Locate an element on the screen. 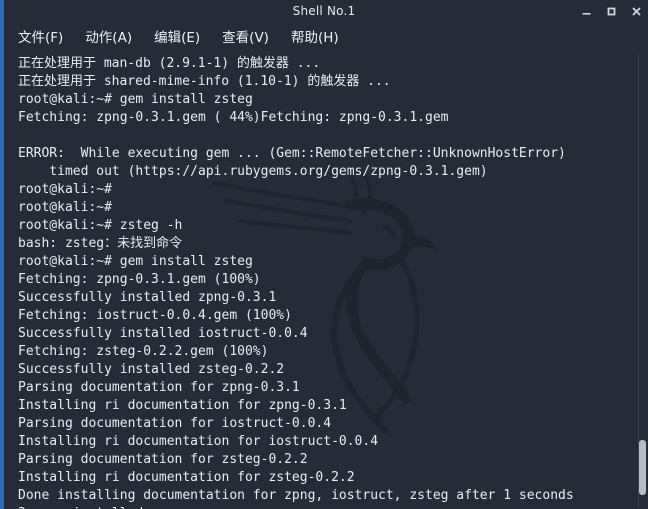  menu-bar: 文件(F) 动作(A) 编辑(E) 查看(V) 帮助(H) is located at coordinates (324, 38).